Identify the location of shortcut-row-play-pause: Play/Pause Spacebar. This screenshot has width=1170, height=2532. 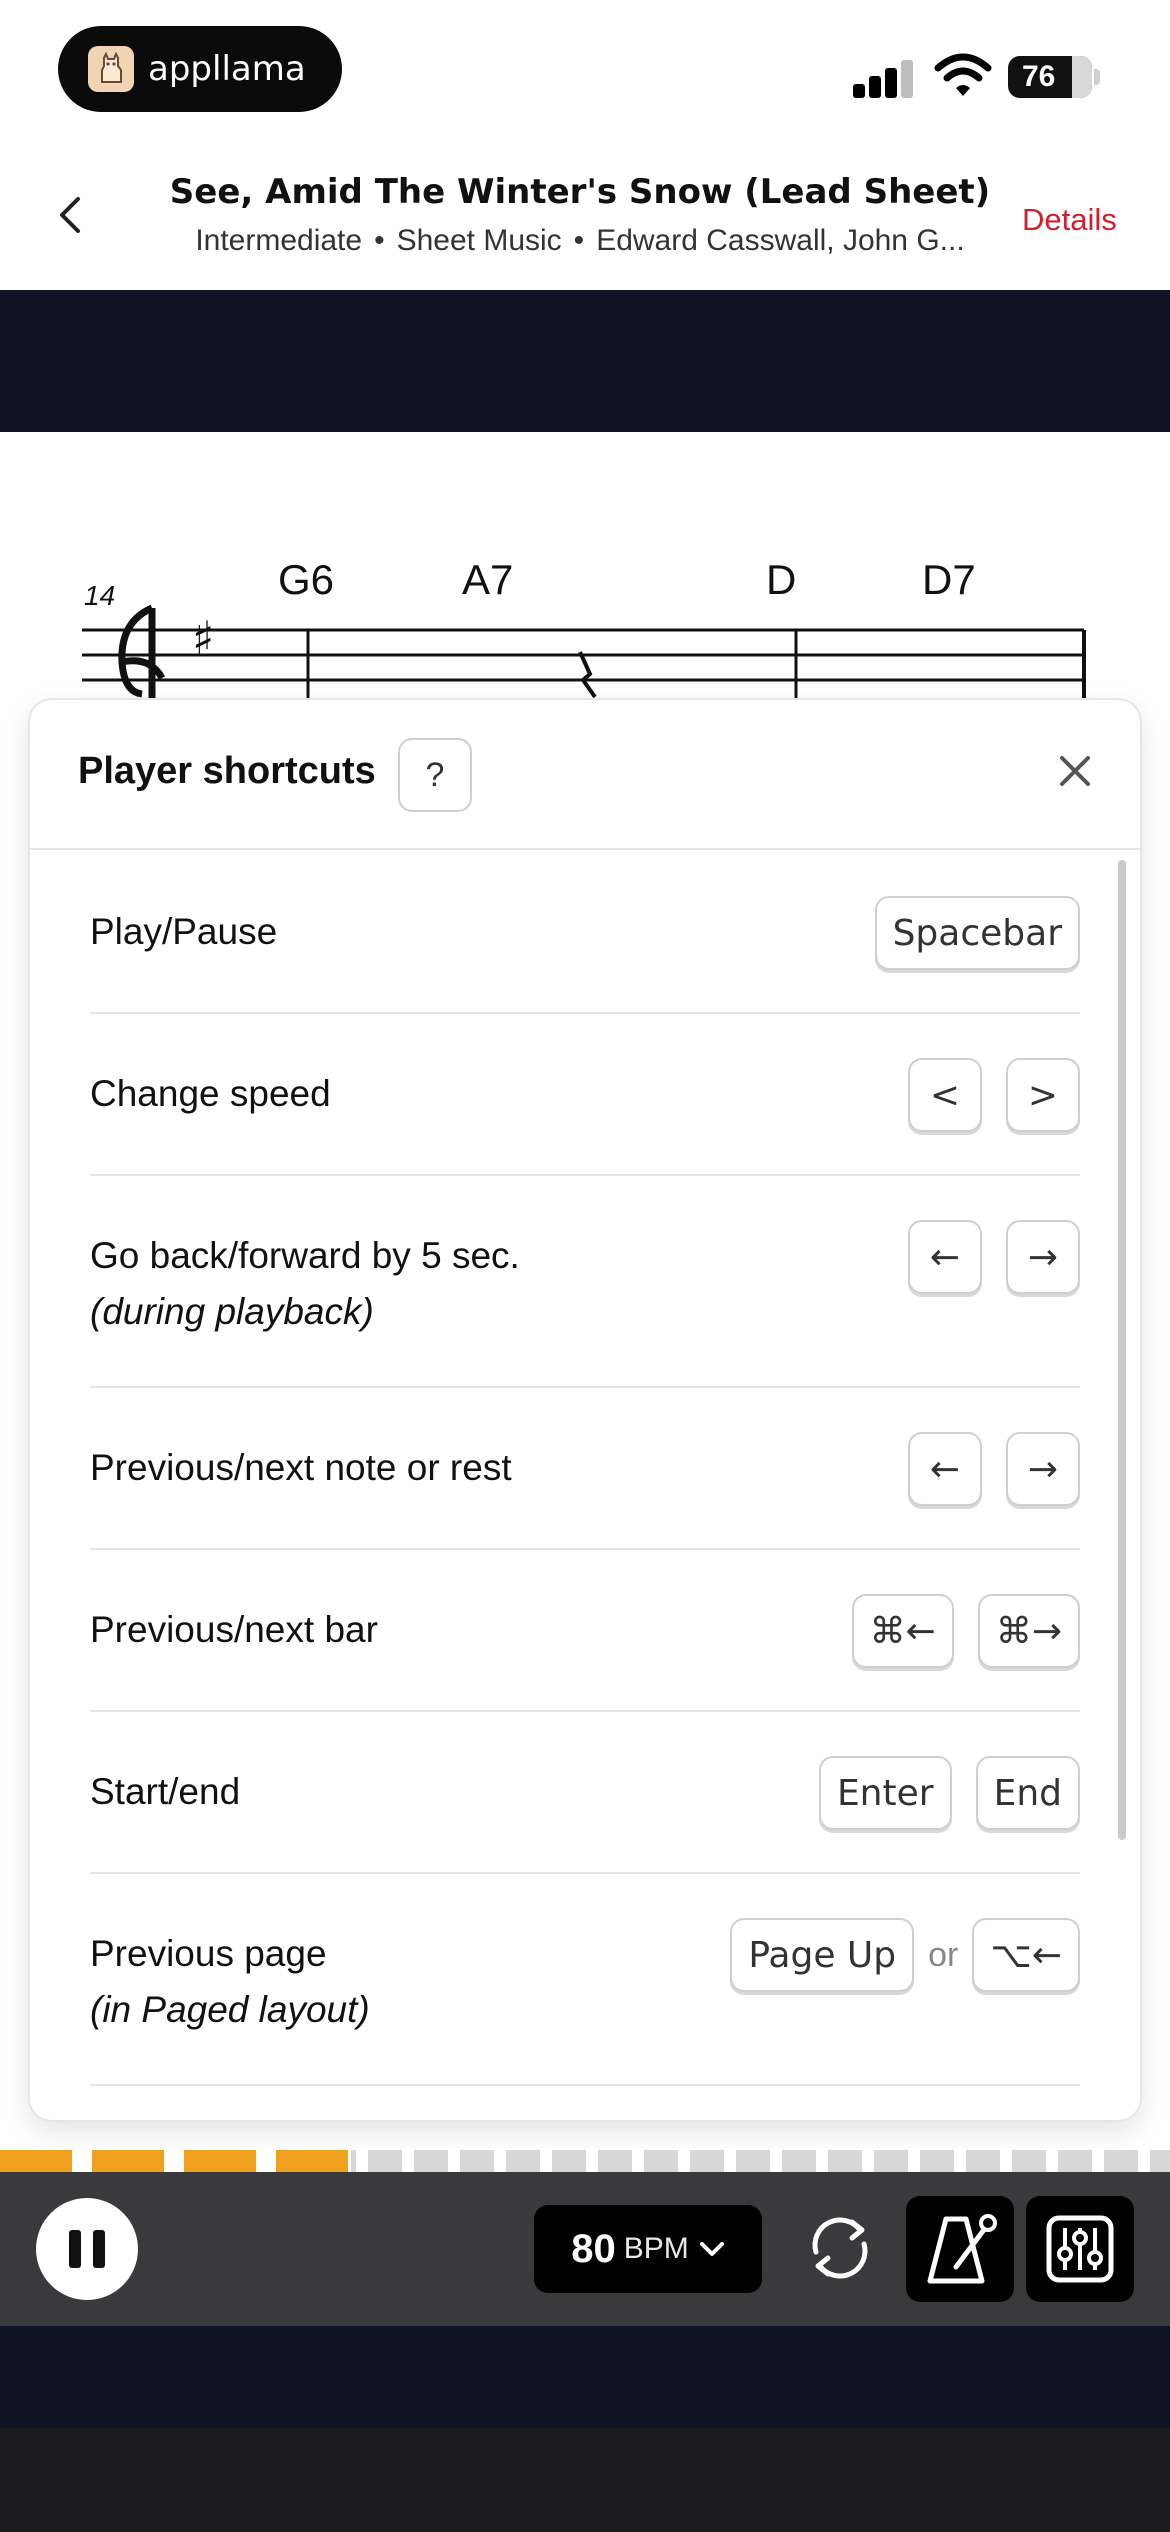
(585, 933).